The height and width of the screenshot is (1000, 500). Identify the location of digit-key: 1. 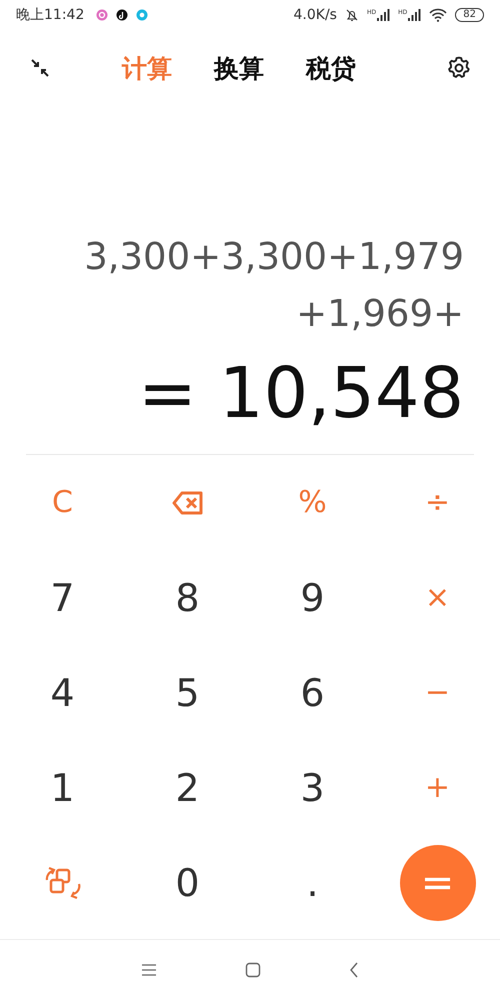
(62, 788).